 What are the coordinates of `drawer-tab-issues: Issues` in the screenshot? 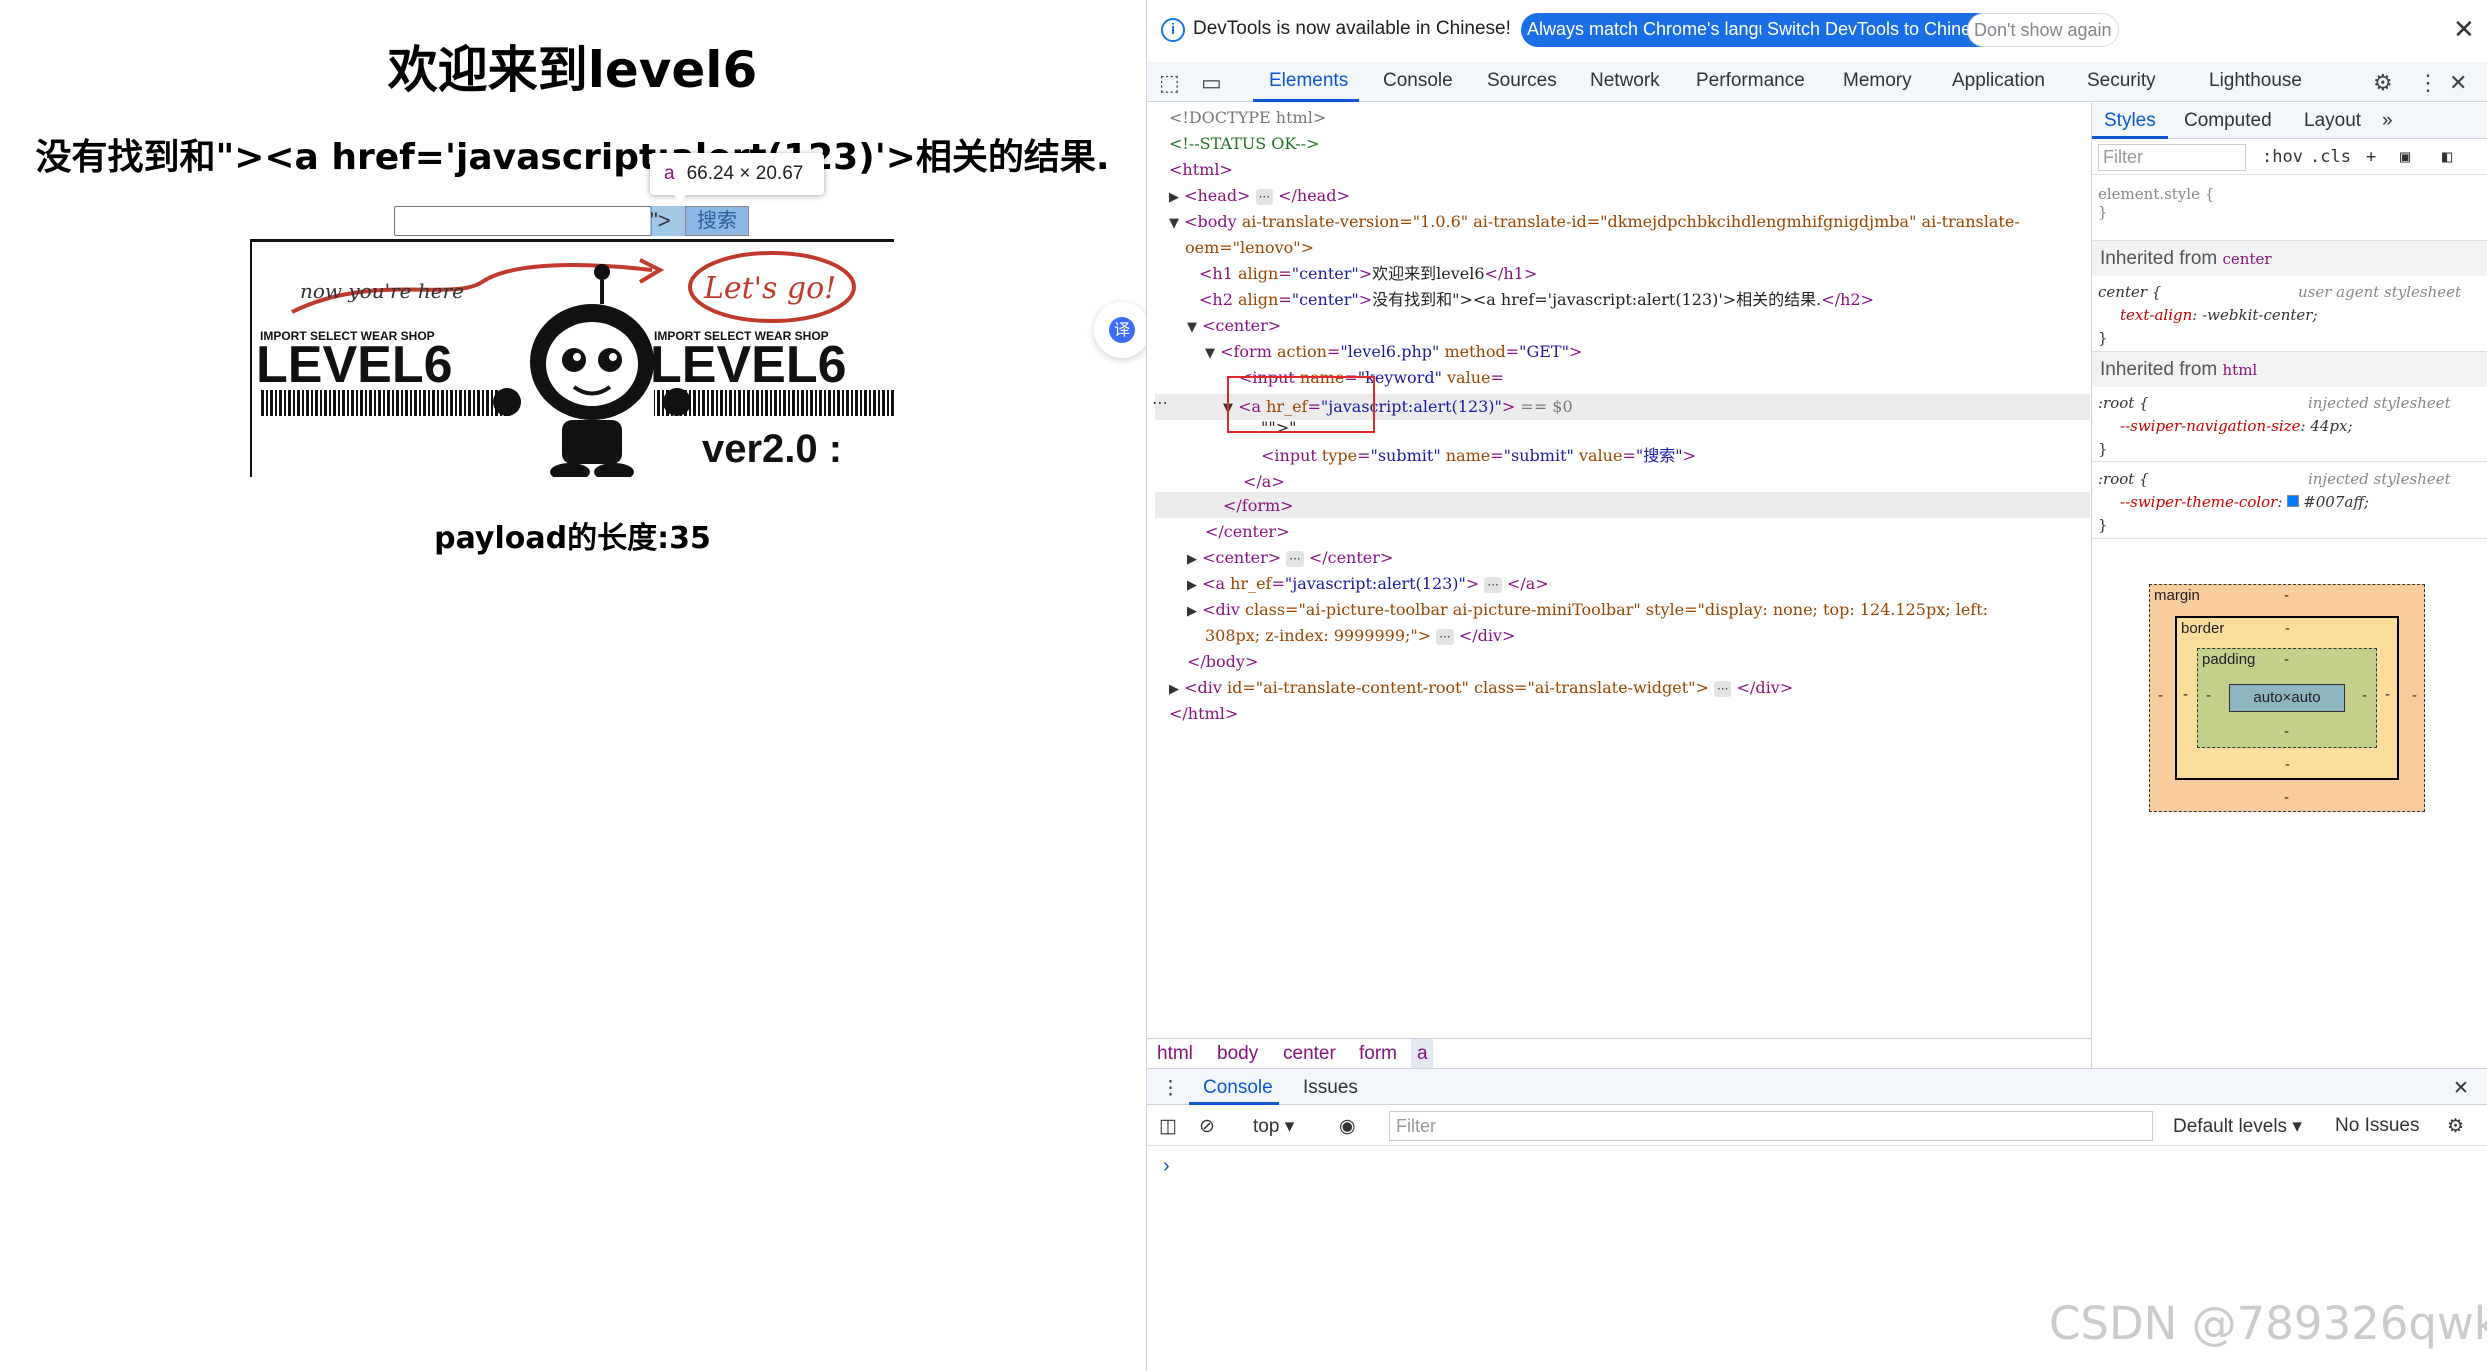 It's located at (1330, 1088).